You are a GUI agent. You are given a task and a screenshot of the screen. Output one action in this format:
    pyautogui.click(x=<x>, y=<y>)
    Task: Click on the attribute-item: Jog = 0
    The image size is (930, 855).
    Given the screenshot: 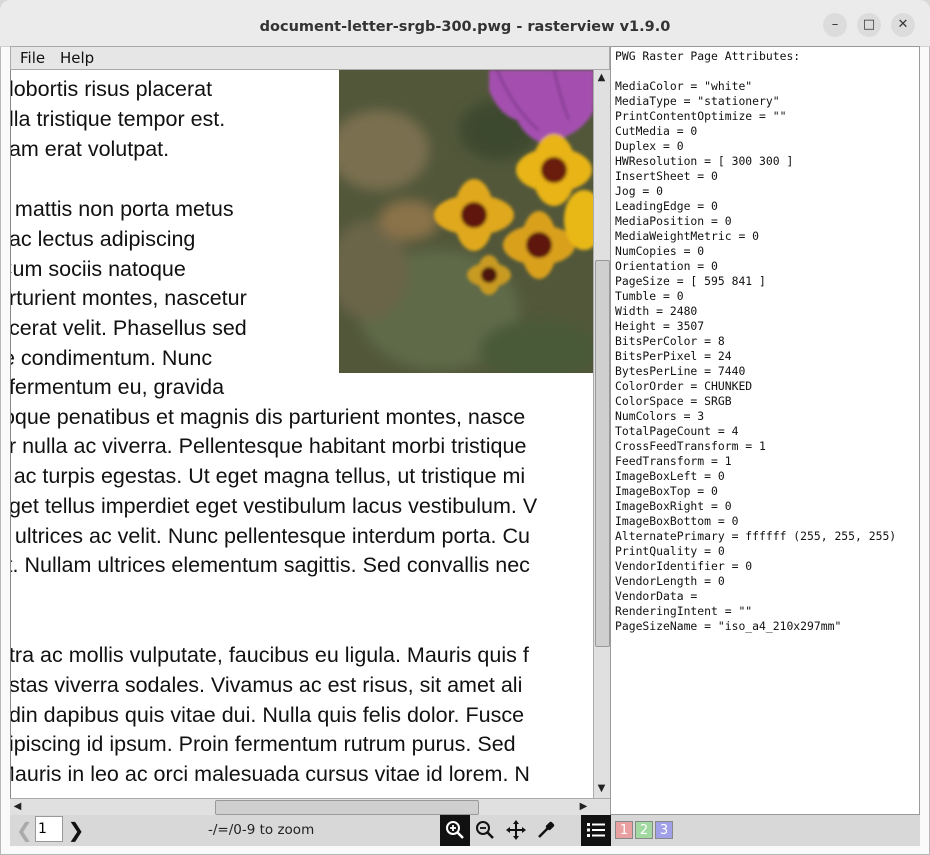 What is the action you would take?
    pyautogui.click(x=639, y=191)
    